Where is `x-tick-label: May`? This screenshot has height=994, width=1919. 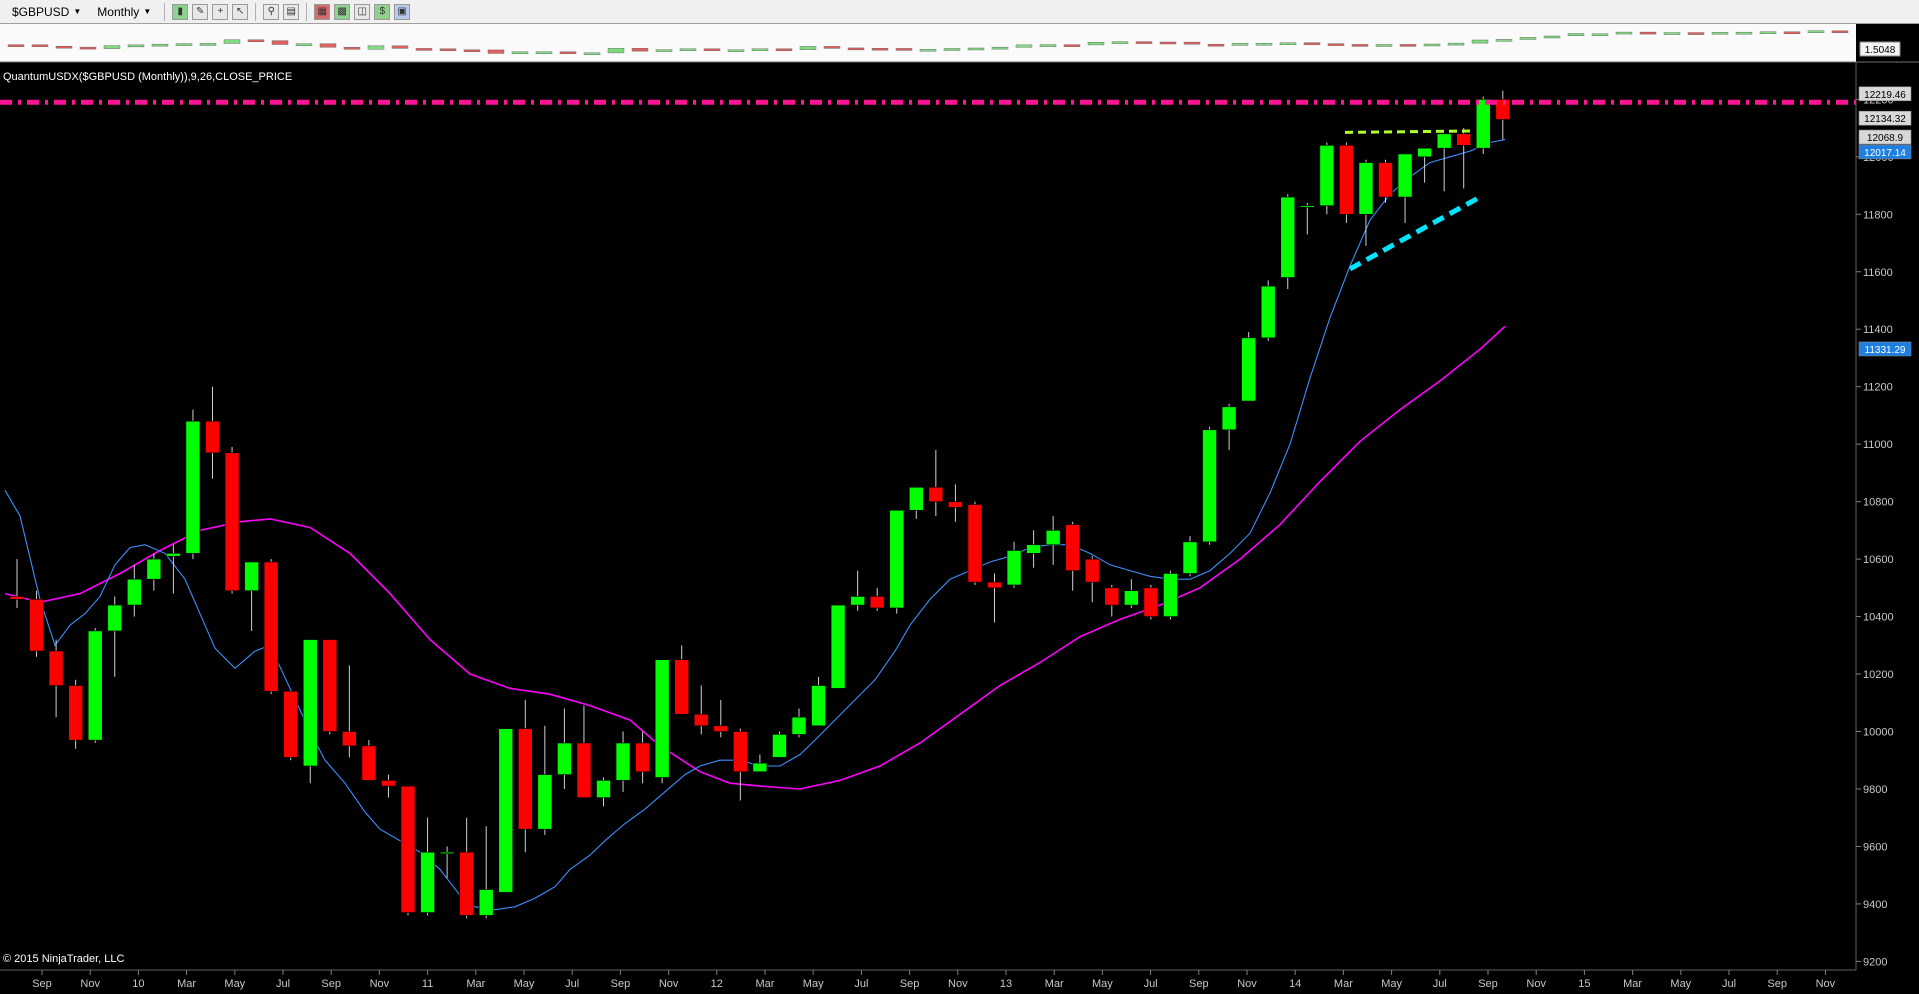 x-tick-label: May is located at coordinates (1102, 984).